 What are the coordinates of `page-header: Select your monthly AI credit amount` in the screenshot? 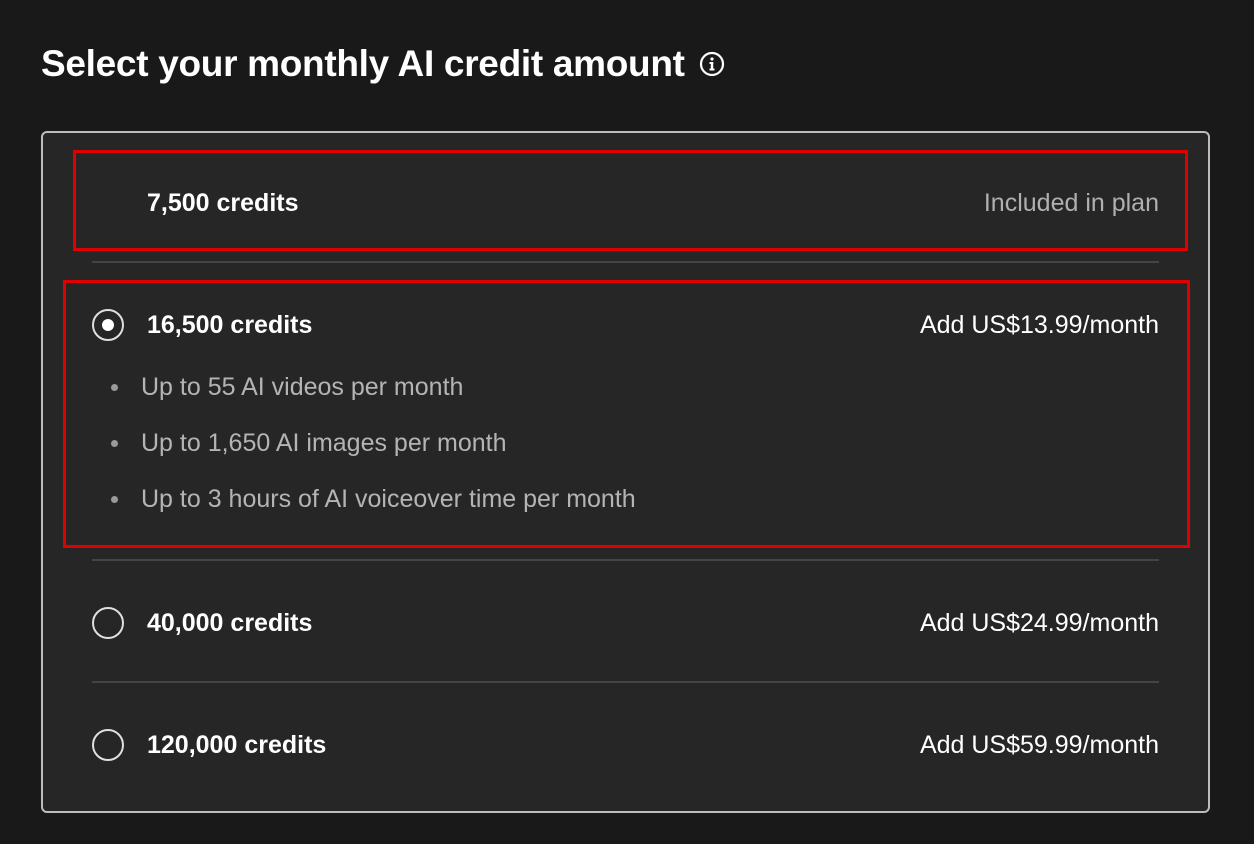 It's located at (383, 64).